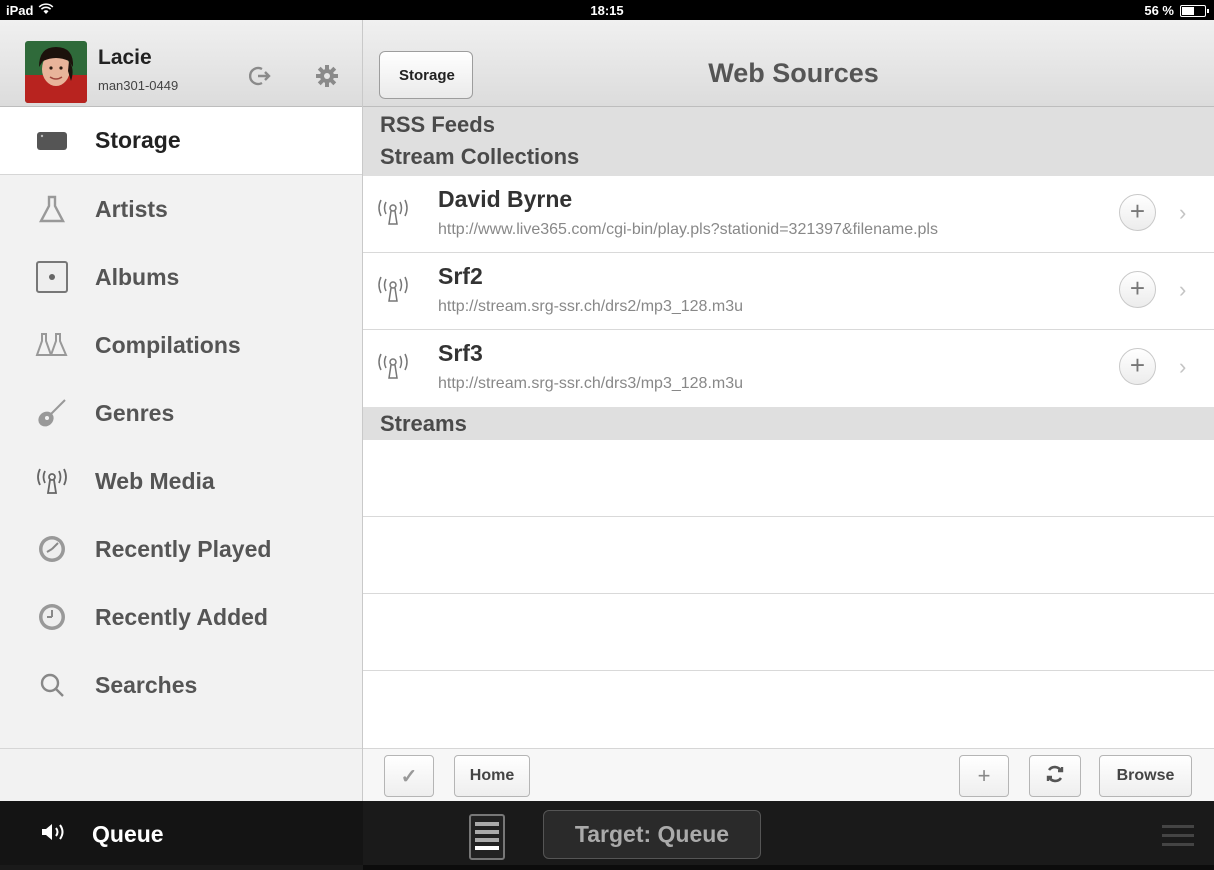  I want to click on playlist-icon, so click(487, 837).